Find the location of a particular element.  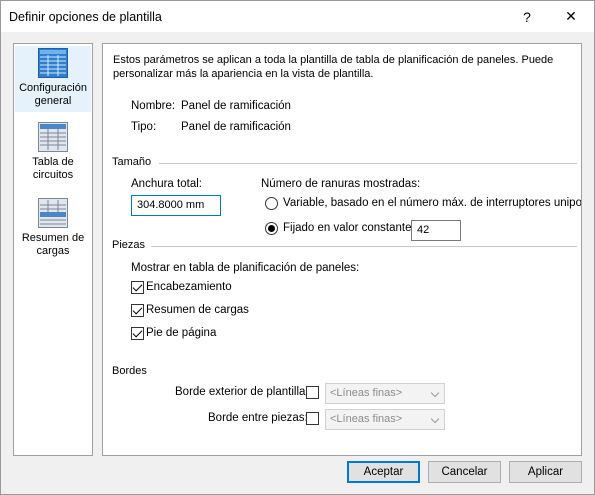

between-border-select-value: <Líneas finas> is located at coordinates (366, 419).